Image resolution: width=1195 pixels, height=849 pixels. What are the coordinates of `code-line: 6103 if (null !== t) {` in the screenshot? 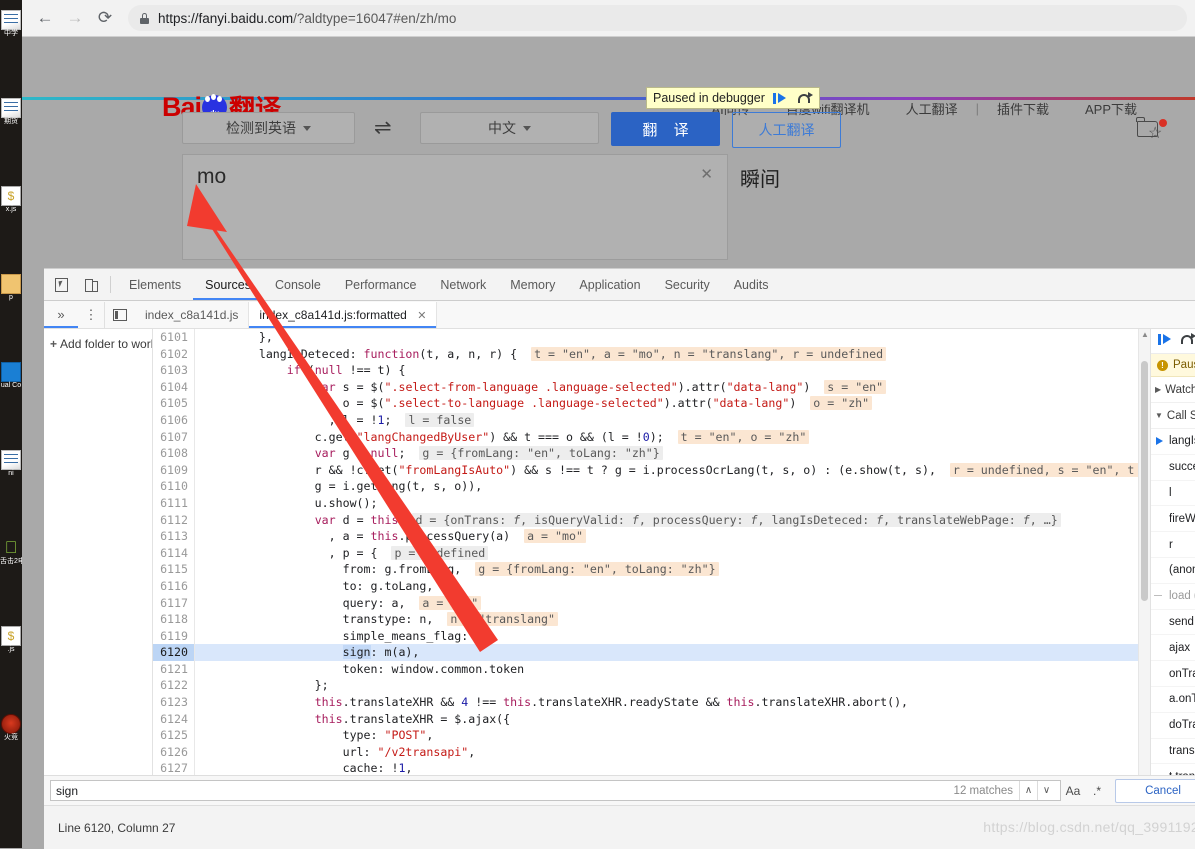 It's located at (646, 370).